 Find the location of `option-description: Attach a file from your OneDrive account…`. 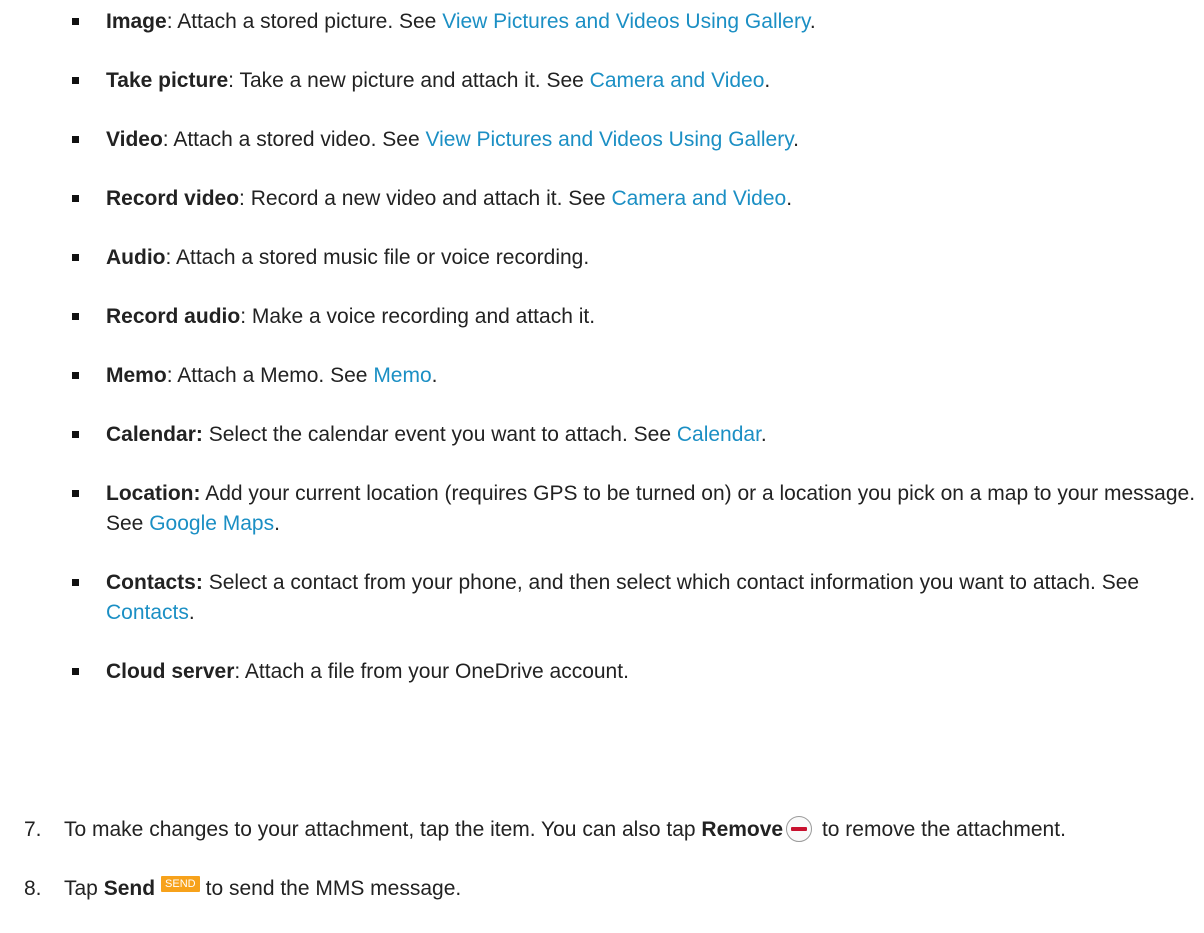

option-description: Attach a file from your OneDrive account… is located at coordinates (436, 671).